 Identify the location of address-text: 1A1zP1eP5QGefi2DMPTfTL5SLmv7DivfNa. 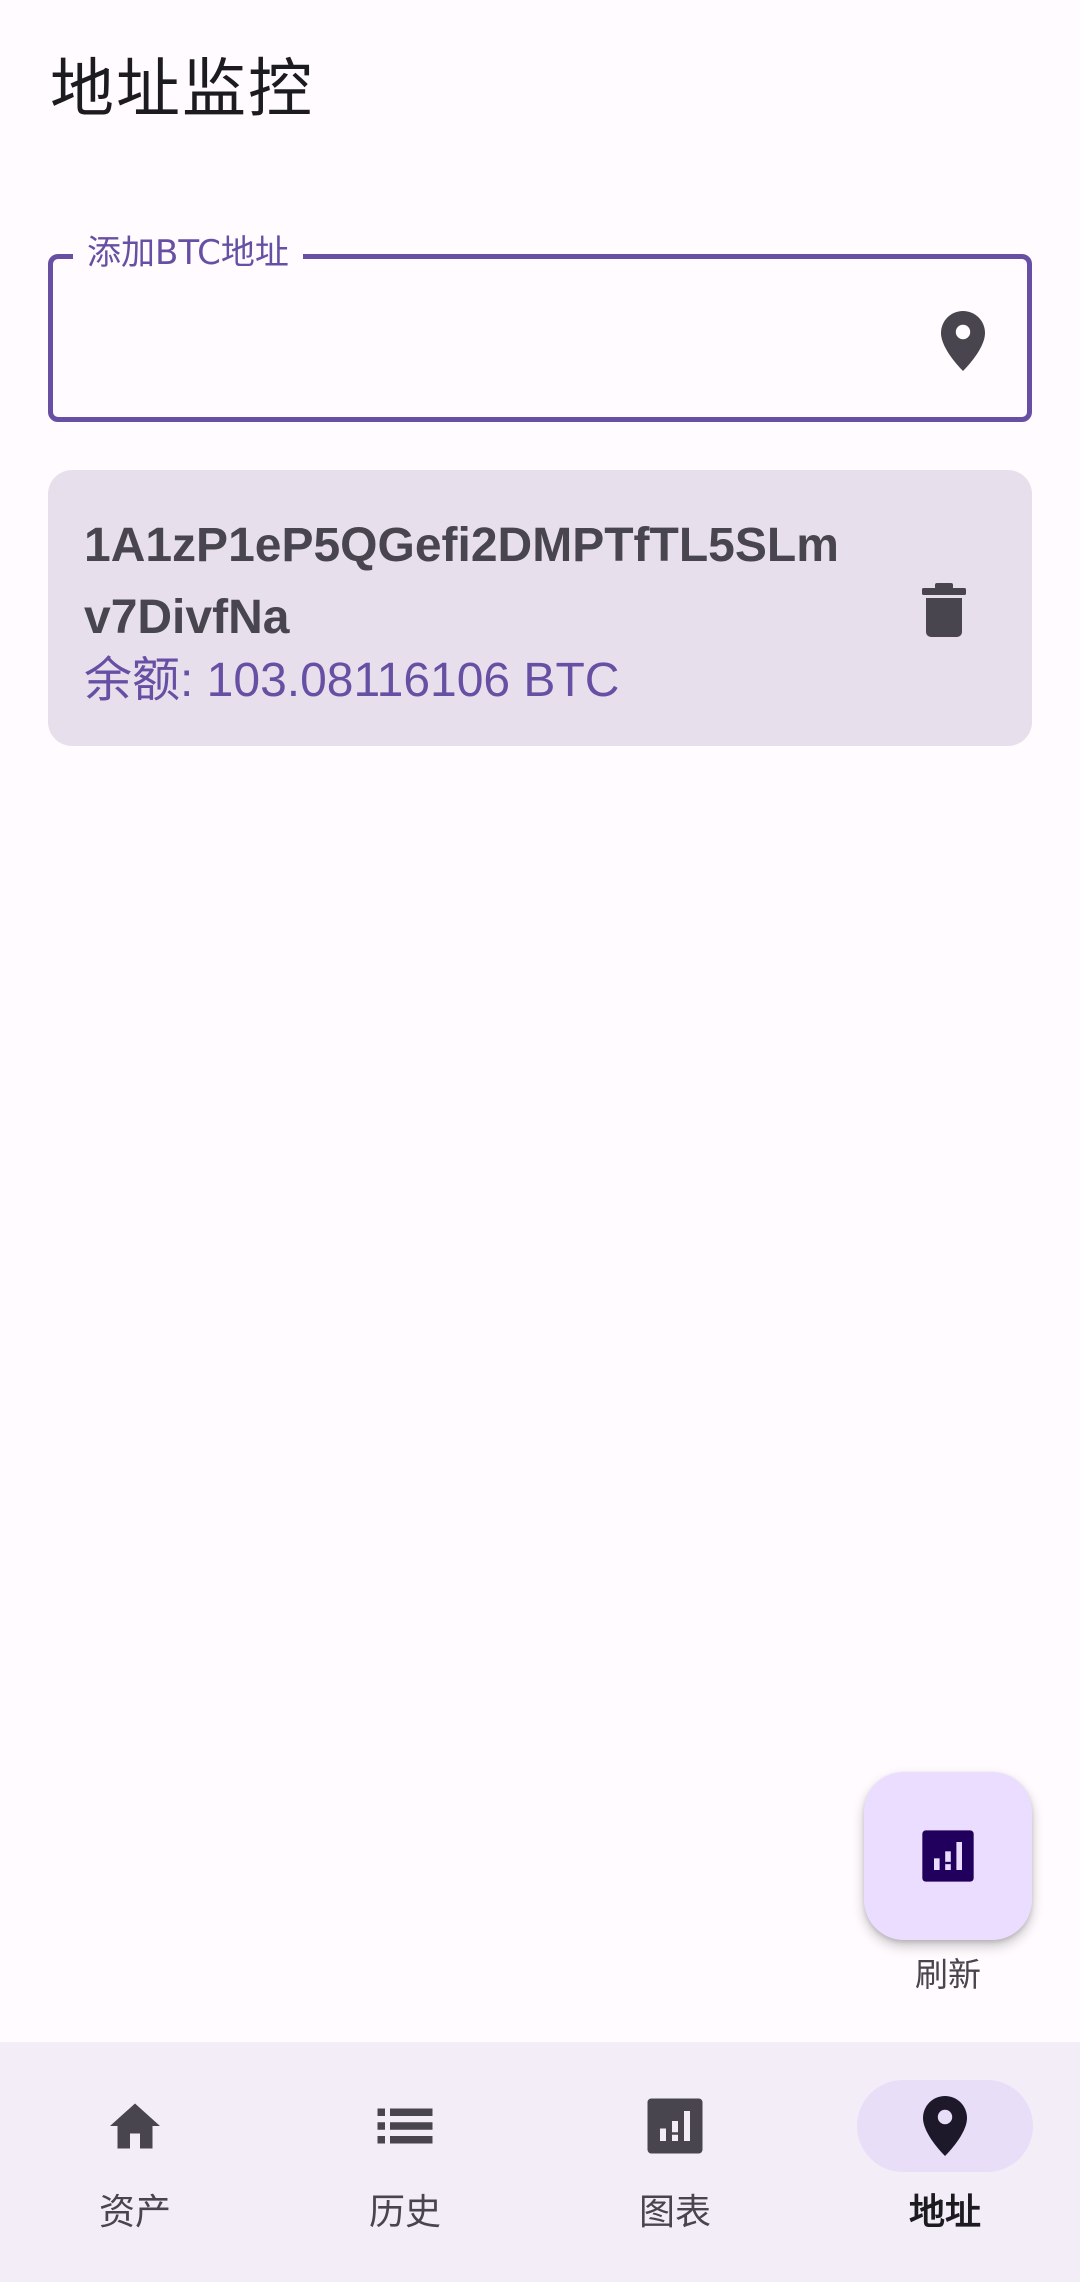
(461, 581).